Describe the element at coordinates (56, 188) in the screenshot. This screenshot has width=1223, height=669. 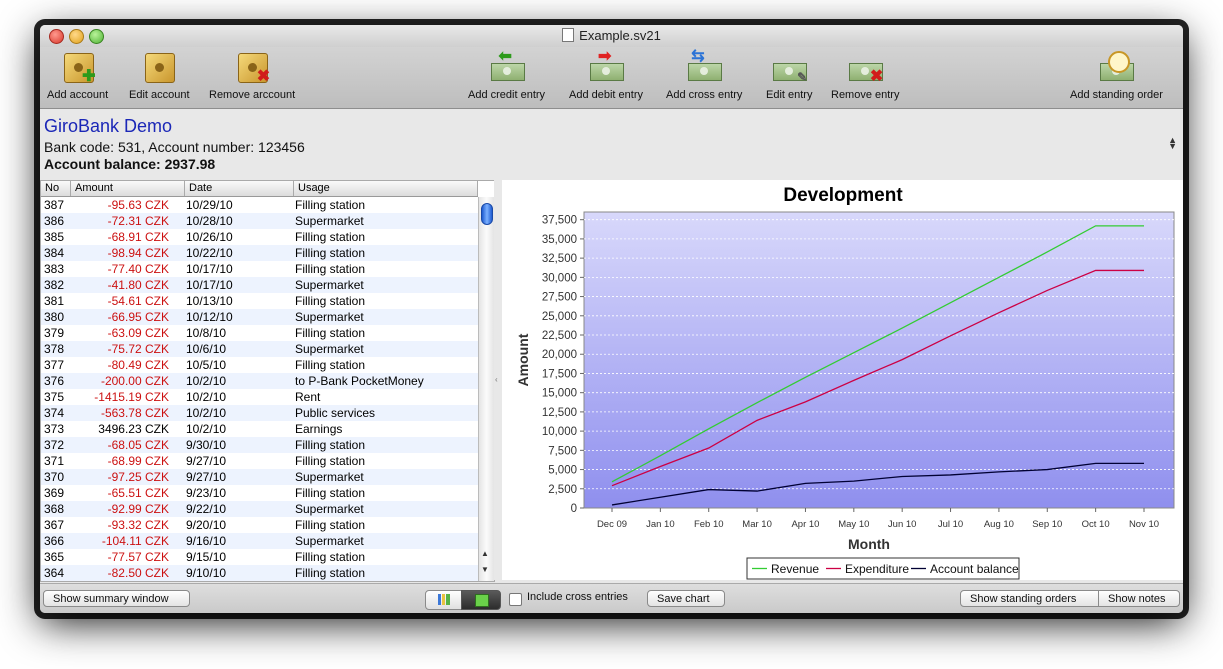
I see `column-header-no: No` at that location.